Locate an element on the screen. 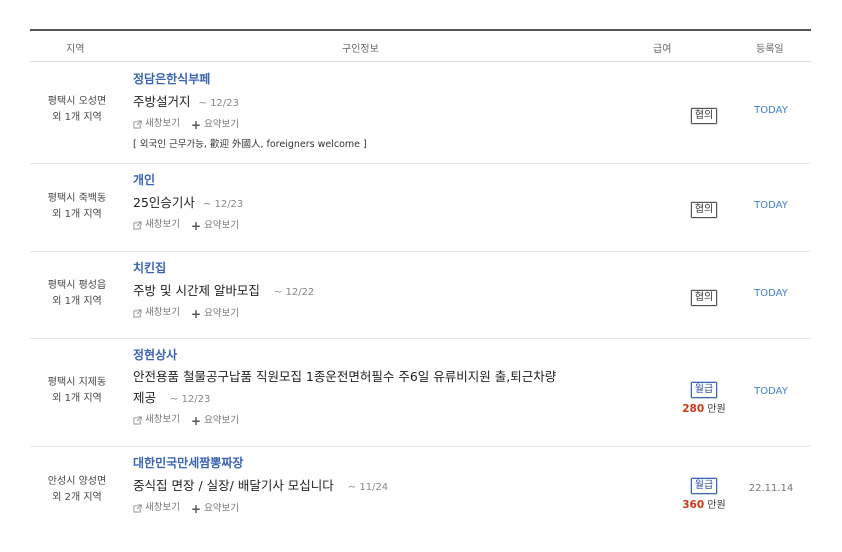 This screenshot has height=552, width=842. row-pay: 월급 280 만원 is located at coordinates (704, 396).